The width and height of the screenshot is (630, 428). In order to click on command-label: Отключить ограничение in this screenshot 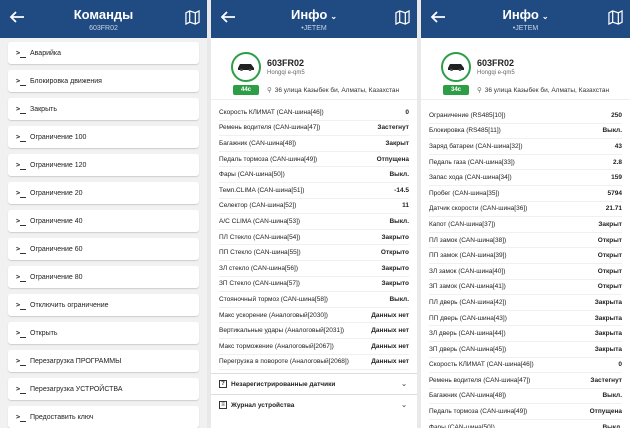, I will do `click(69, 305)`.